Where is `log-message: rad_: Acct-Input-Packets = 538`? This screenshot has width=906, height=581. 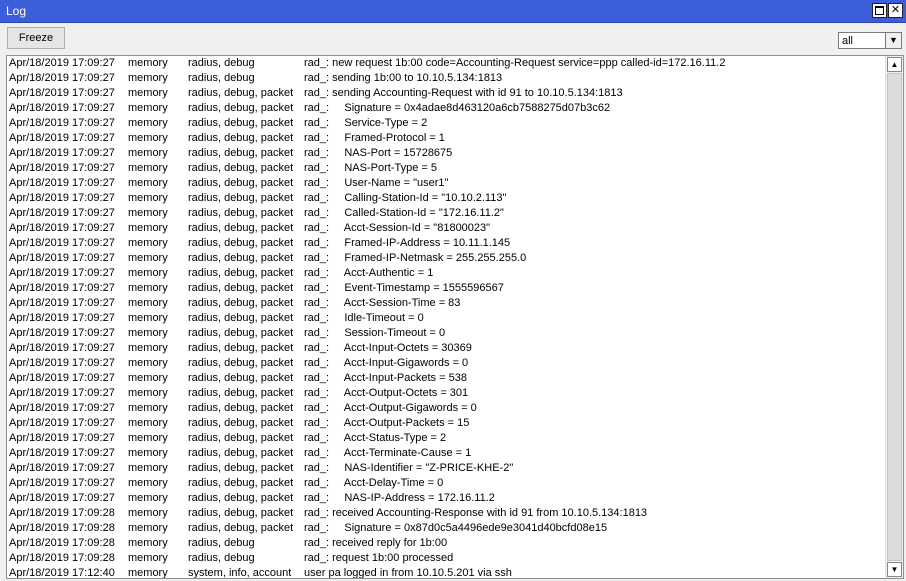 log-message: rad_: Acct-Input-Packets = 538 is located at coordinates (385, 378).